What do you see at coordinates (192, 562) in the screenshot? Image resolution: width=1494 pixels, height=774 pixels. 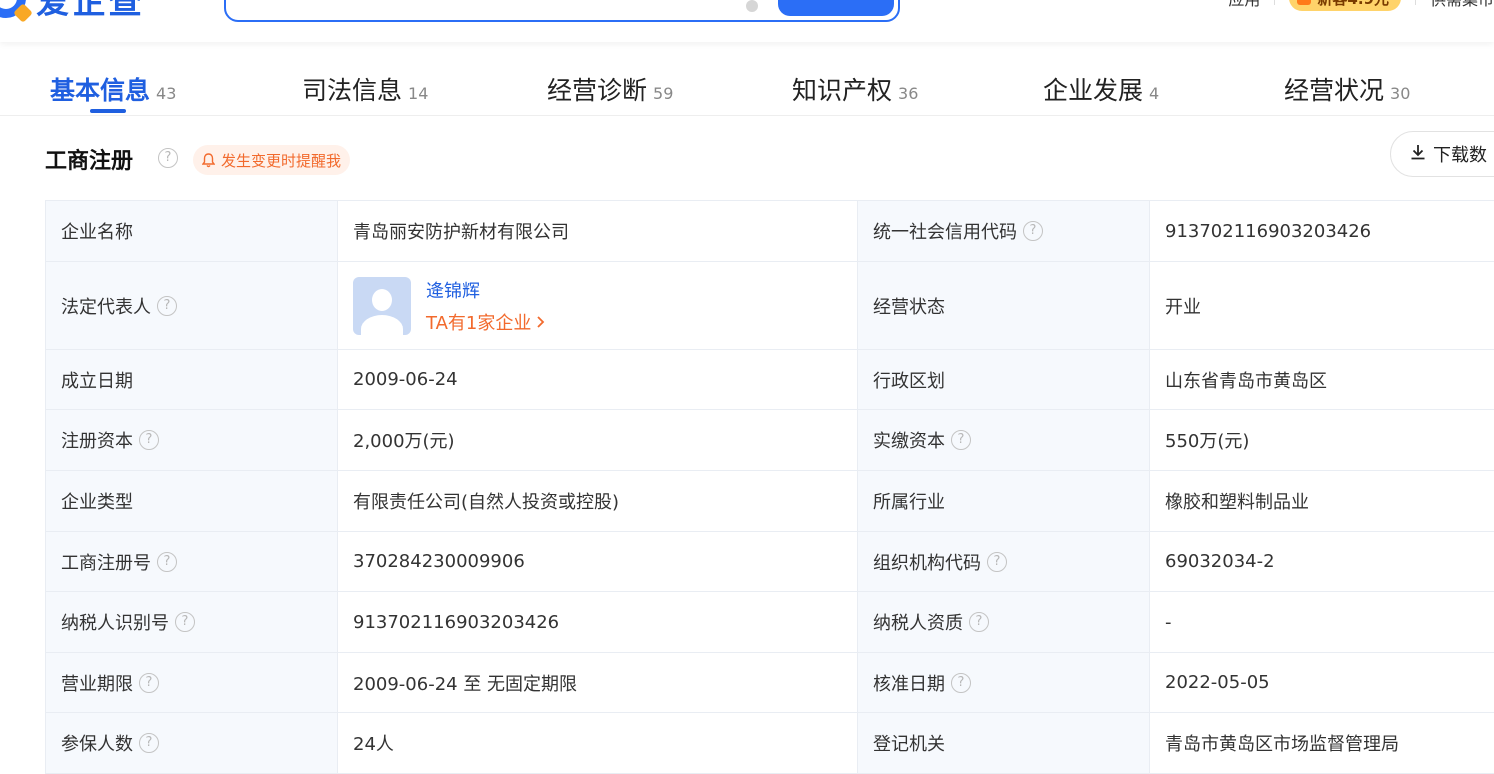 I see `cell-label: 工商注册号?` at bounding box center [192, 562].